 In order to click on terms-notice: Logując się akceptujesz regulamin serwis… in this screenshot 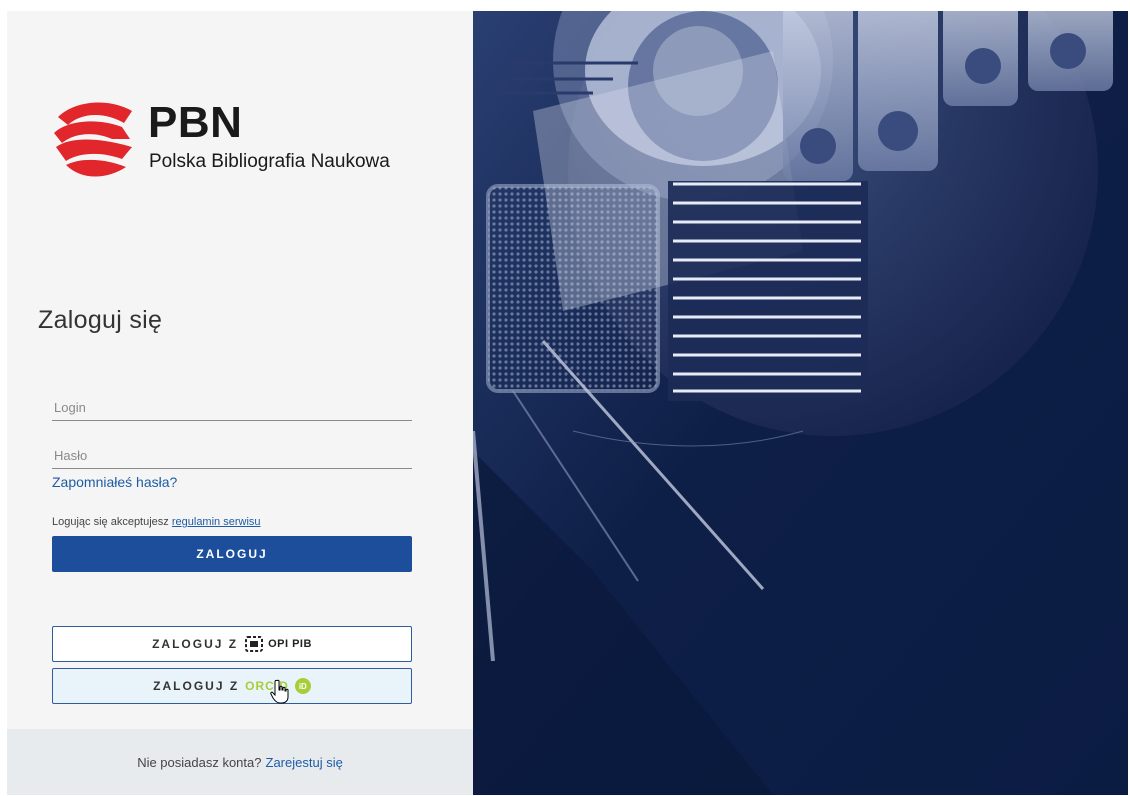, I will do `click(156, 522)`.